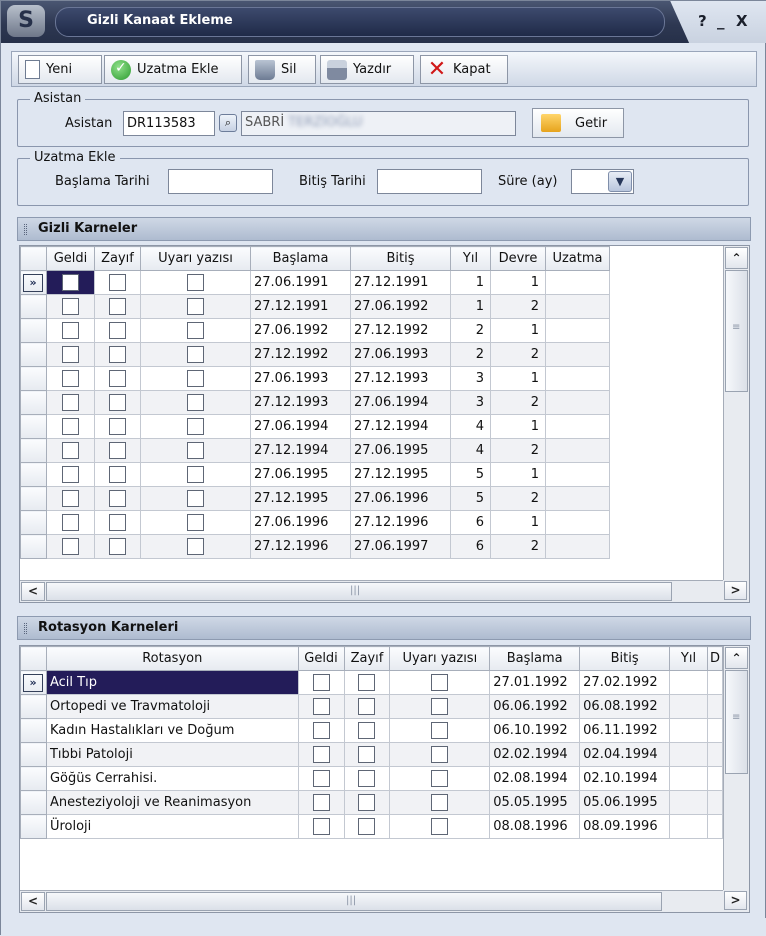 Image resolution: width=766 pixels, height=936 pixels. What do you see at coordinates (33, 682) in the screenshot?
I see `row-selector: »` at bounding box center [33, 682].